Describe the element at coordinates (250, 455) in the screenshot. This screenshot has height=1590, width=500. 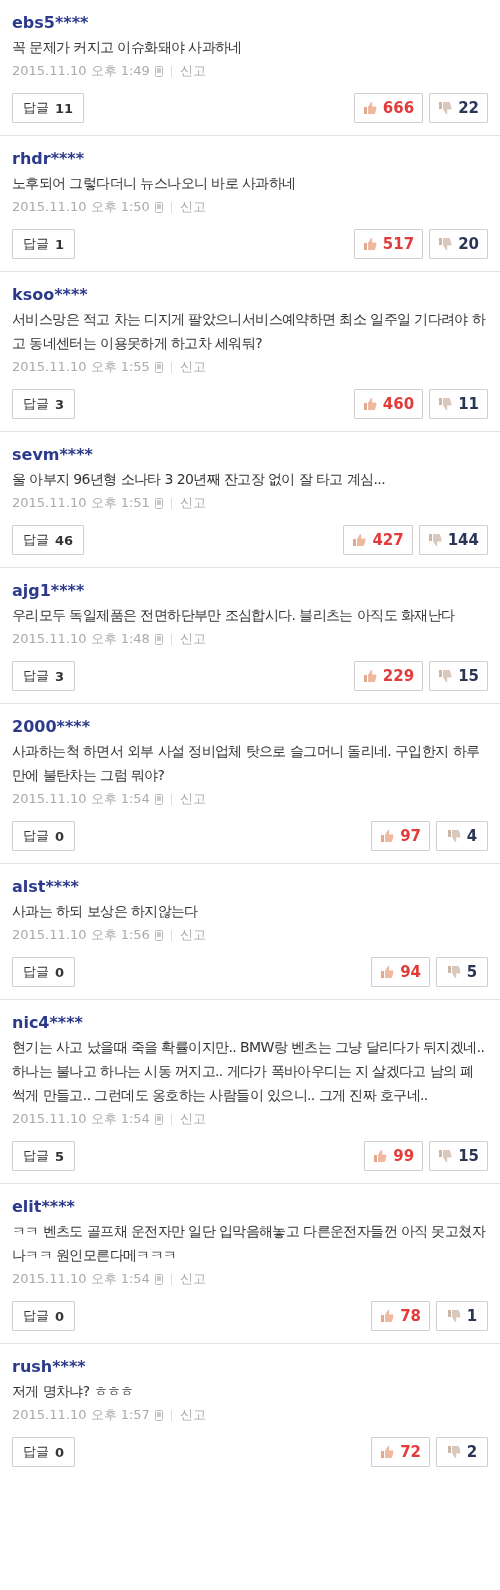
I see `username: sevm****` at that location.